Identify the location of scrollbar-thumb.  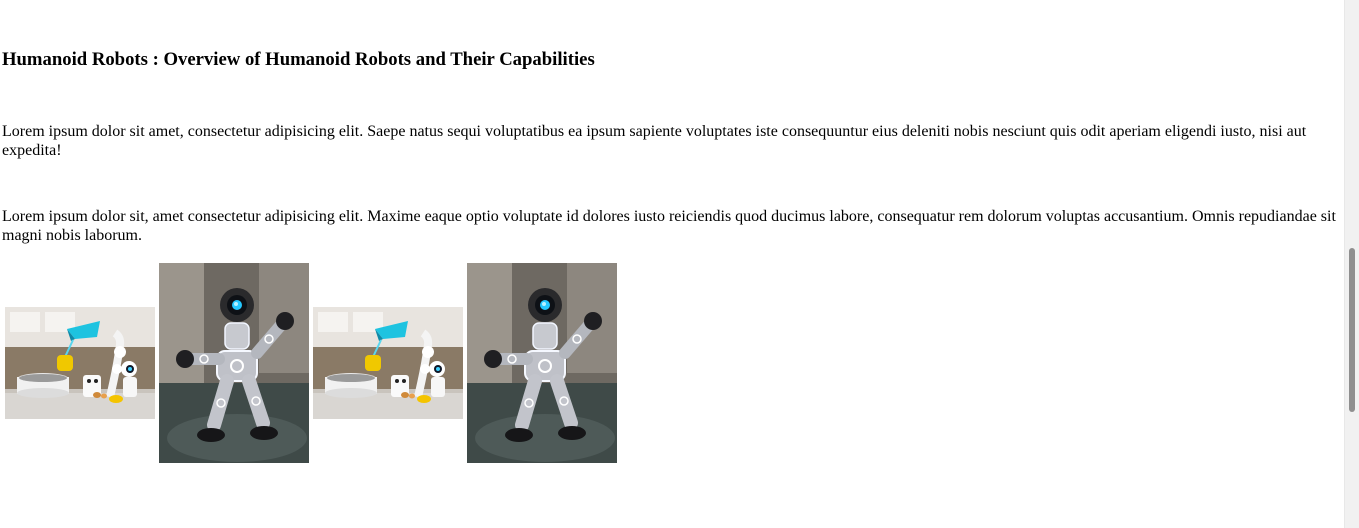
(1352, 330).